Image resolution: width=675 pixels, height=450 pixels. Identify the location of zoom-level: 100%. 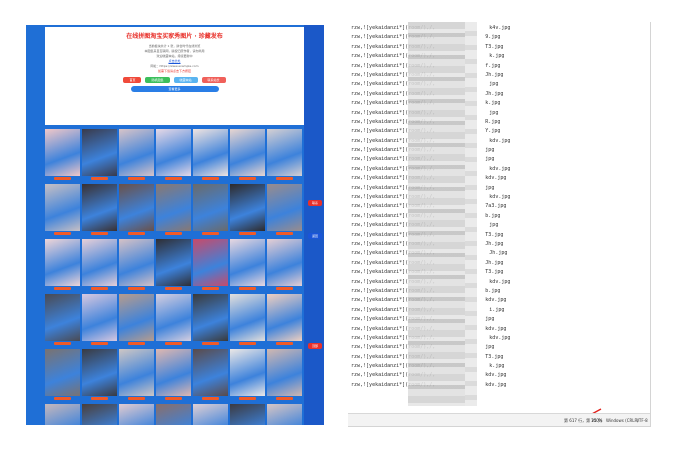
(596, 420).